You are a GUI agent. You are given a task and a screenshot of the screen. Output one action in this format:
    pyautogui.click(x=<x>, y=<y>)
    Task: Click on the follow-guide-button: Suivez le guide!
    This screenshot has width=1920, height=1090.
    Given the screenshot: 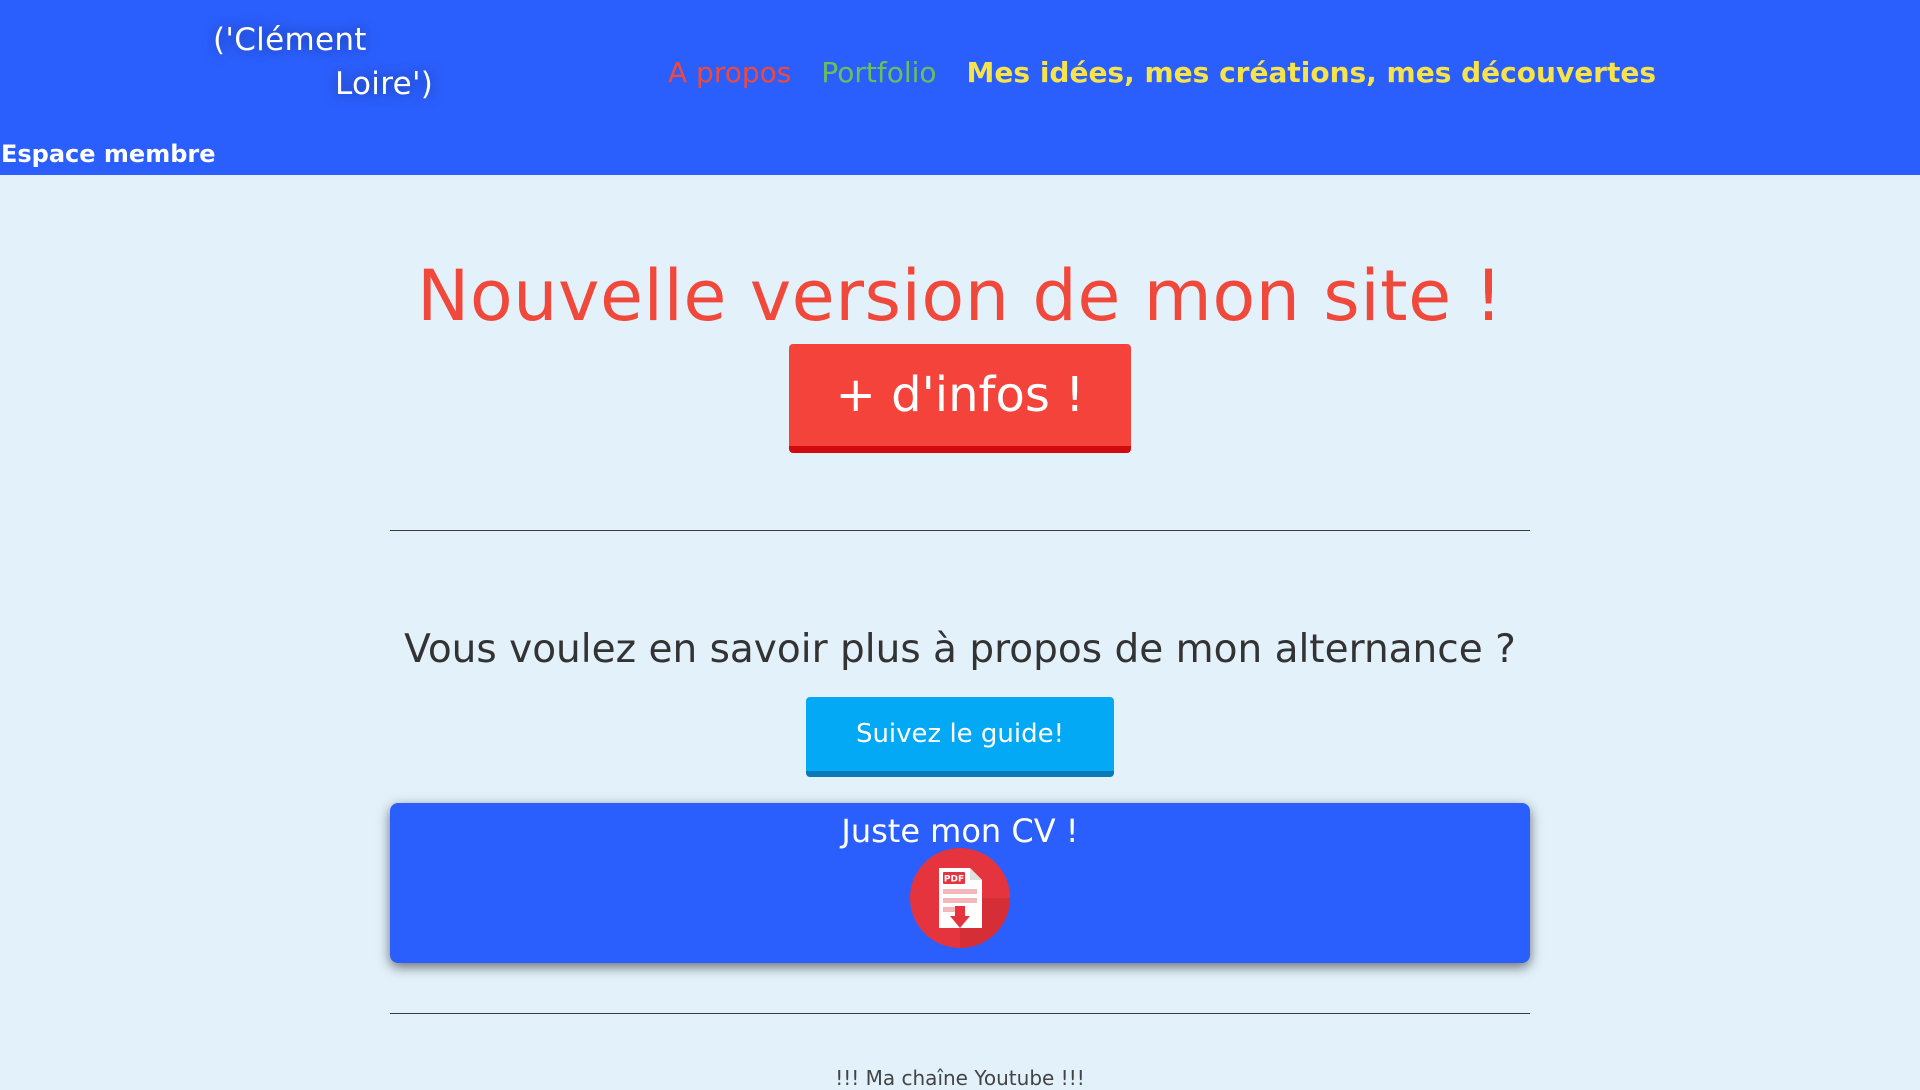 What is the action you would take?
    pyautogui.click(x=960, y=737)
    